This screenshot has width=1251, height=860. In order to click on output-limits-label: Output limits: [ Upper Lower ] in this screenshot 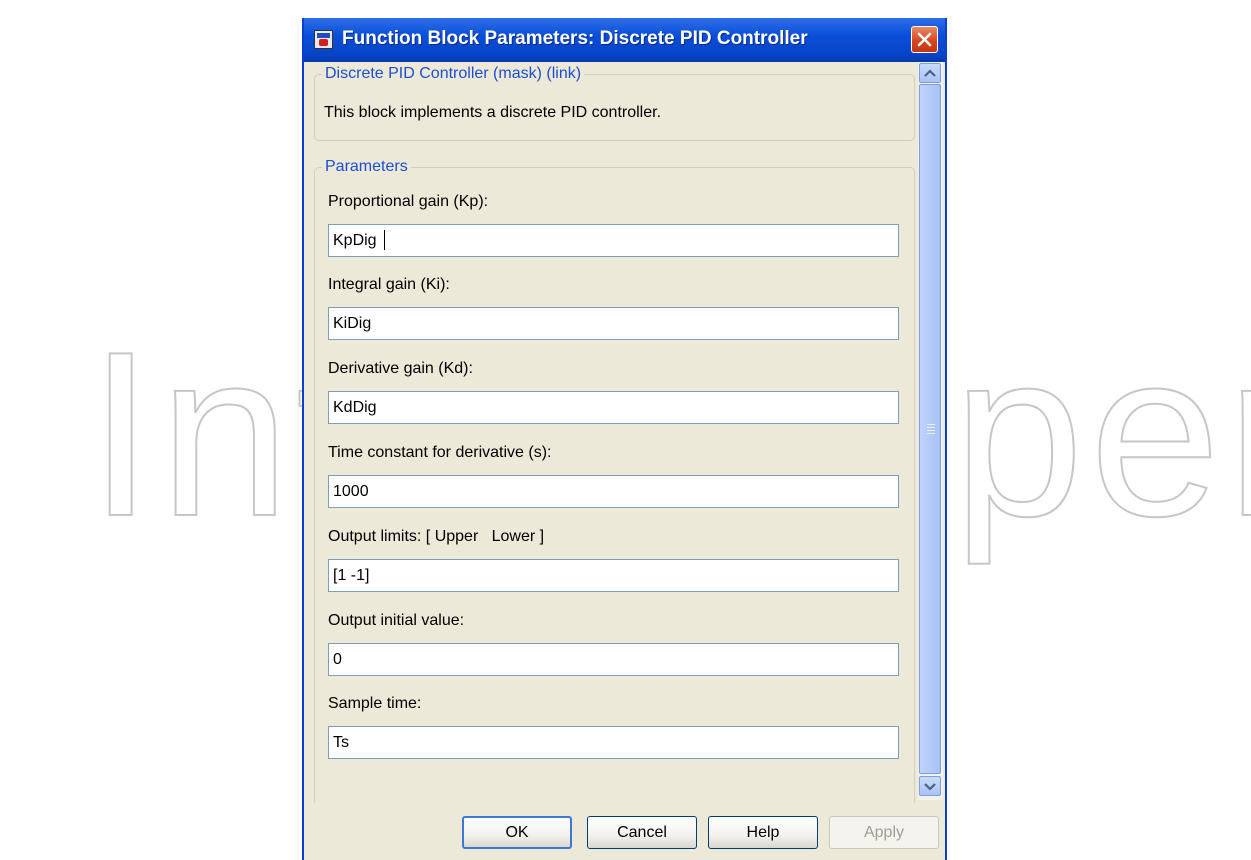, I will do `click(436, 536)`.